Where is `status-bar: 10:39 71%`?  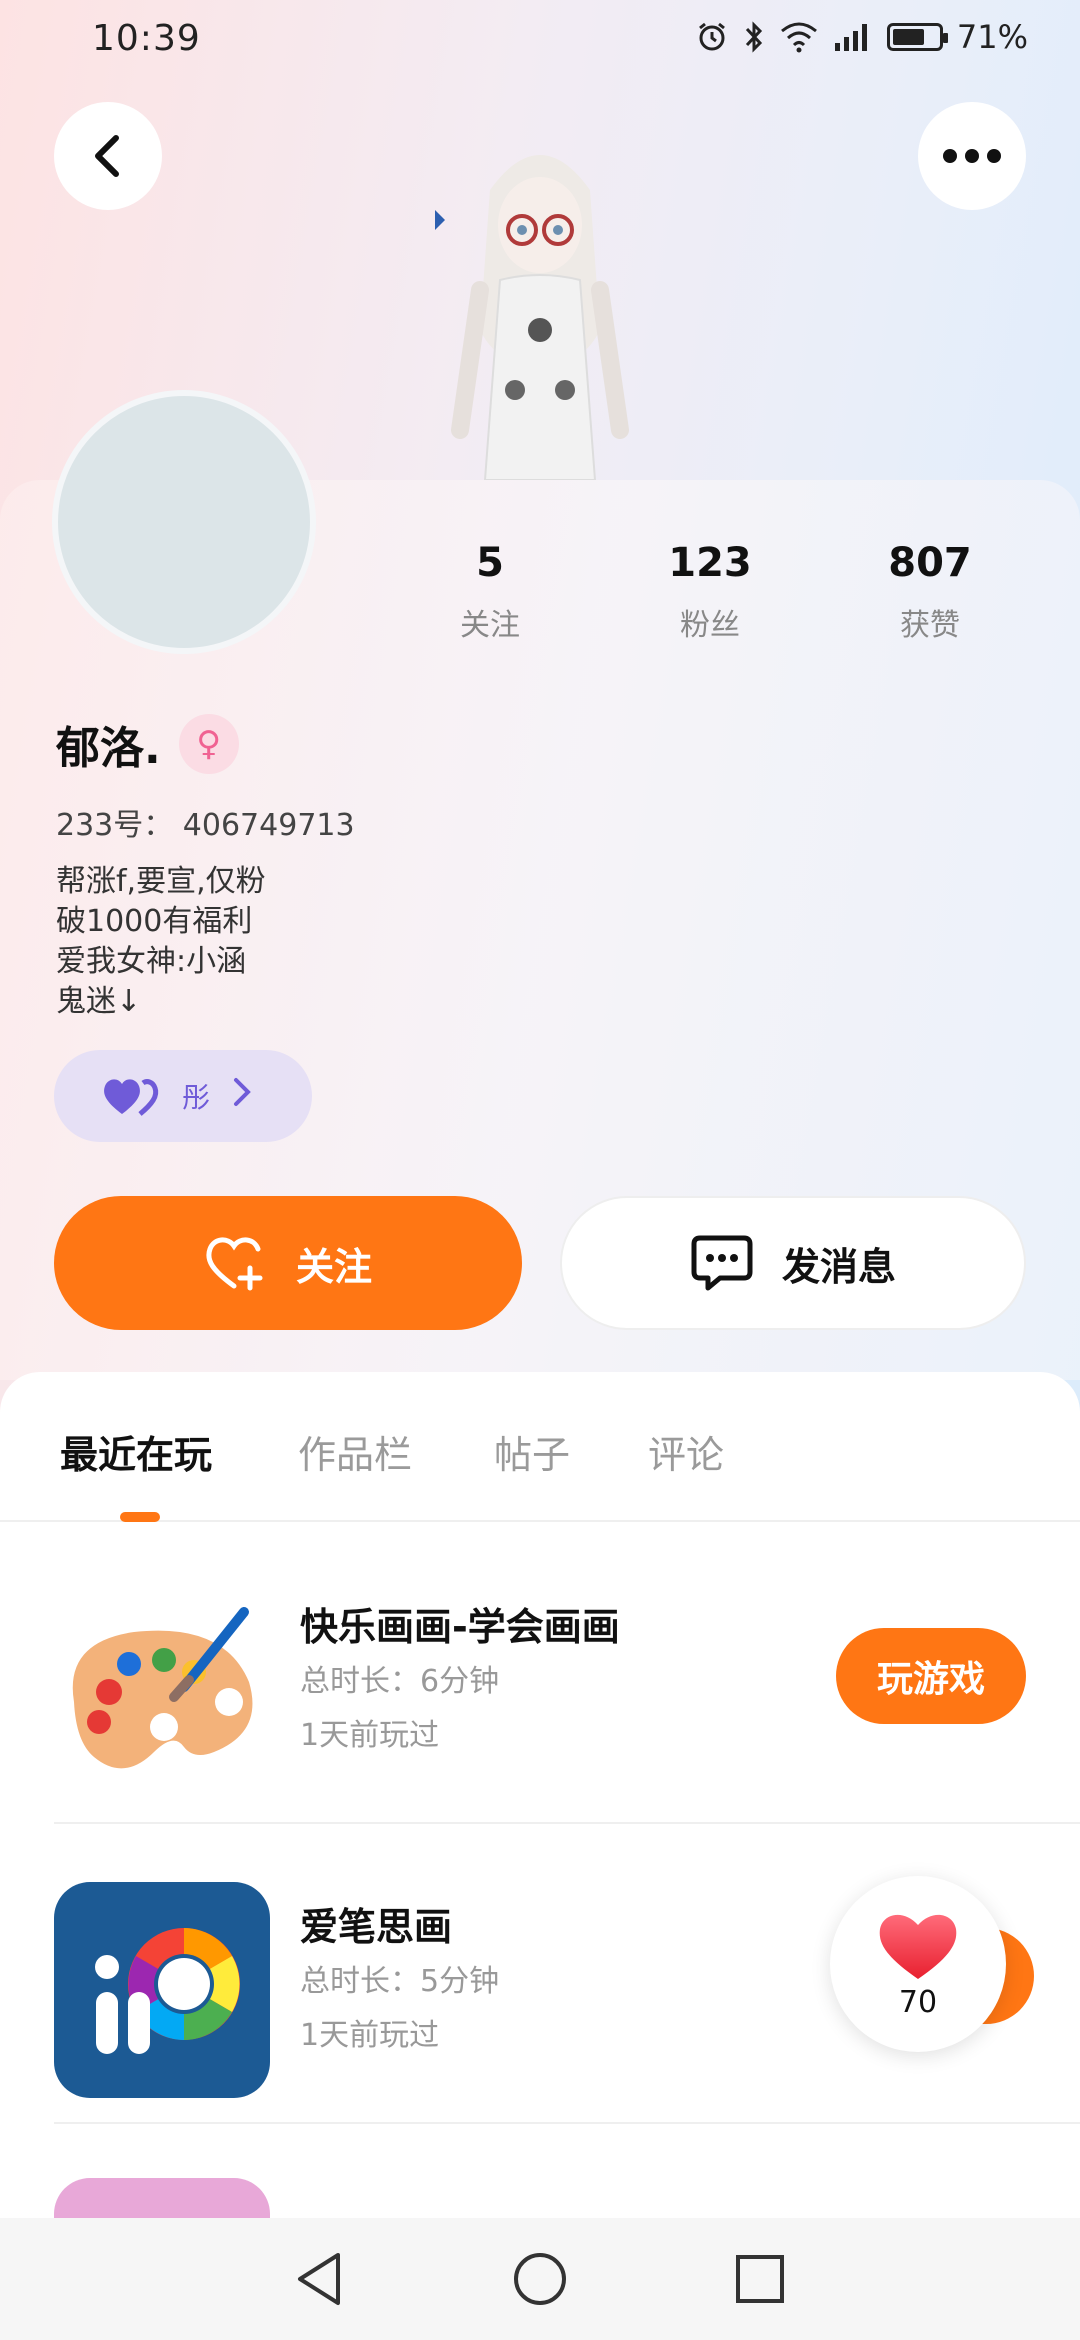
status-bar: 10:39 71% is located at coordinates (540, 42).